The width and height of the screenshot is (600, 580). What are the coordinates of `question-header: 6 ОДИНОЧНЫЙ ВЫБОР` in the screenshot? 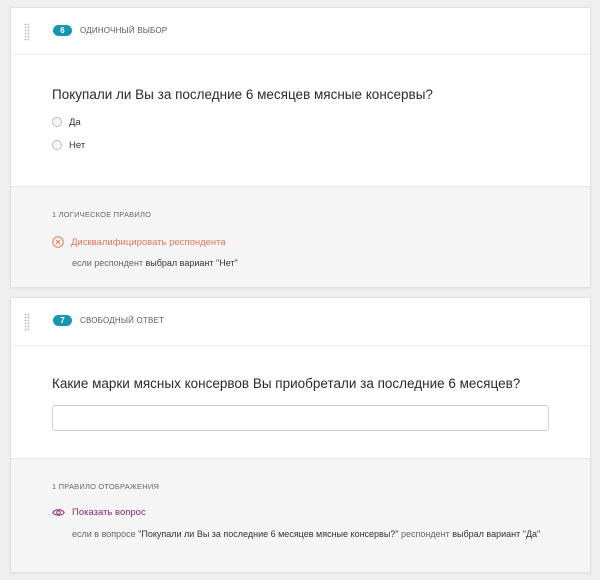 It's located at (300, 31).